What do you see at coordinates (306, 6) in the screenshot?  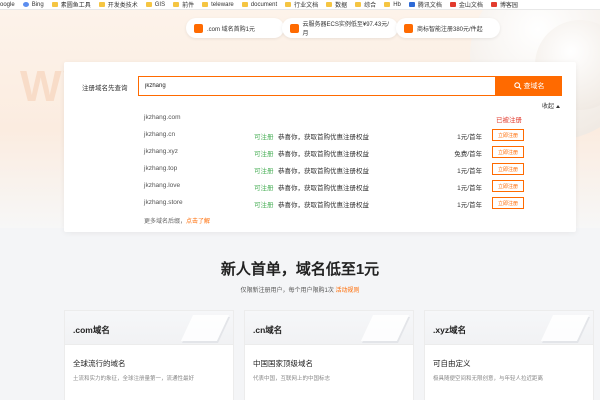 I see `bookmark-label: 行业文档` at bounding box center [306, 6].